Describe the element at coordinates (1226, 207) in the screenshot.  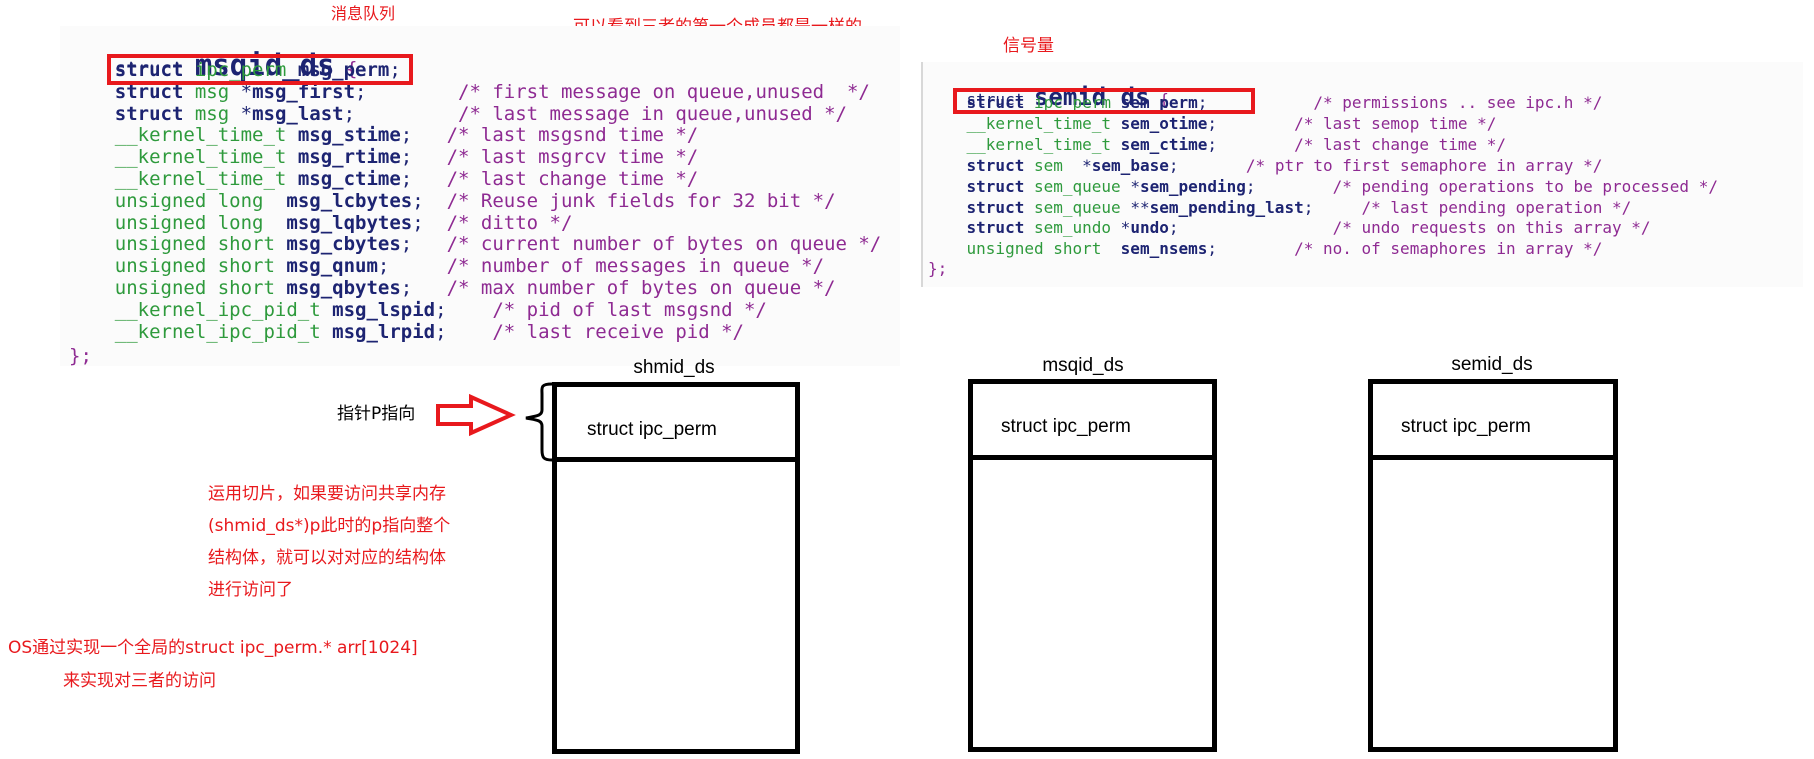
I see `member-name: sem_pending_last` at that location.